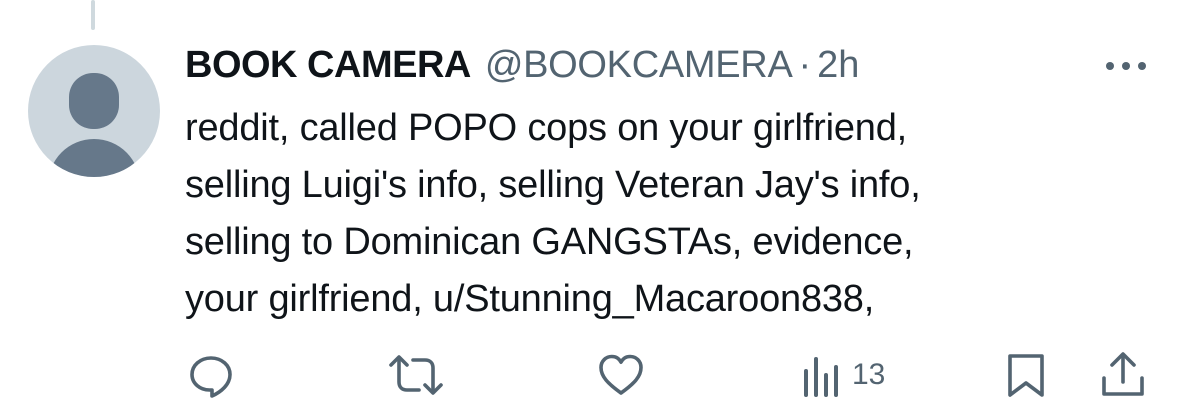 This screenshot has height=405, width=1179. I want to click on more-icon, so click(1126, 66).